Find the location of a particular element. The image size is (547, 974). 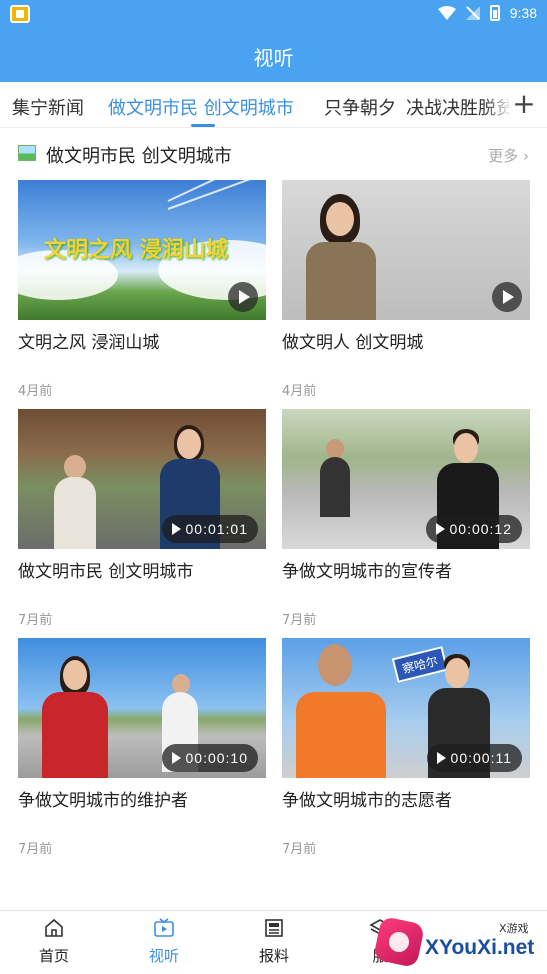

thumbnail-banner-text: 文明之风 浸润山城 is located at coordinates (136, 250).